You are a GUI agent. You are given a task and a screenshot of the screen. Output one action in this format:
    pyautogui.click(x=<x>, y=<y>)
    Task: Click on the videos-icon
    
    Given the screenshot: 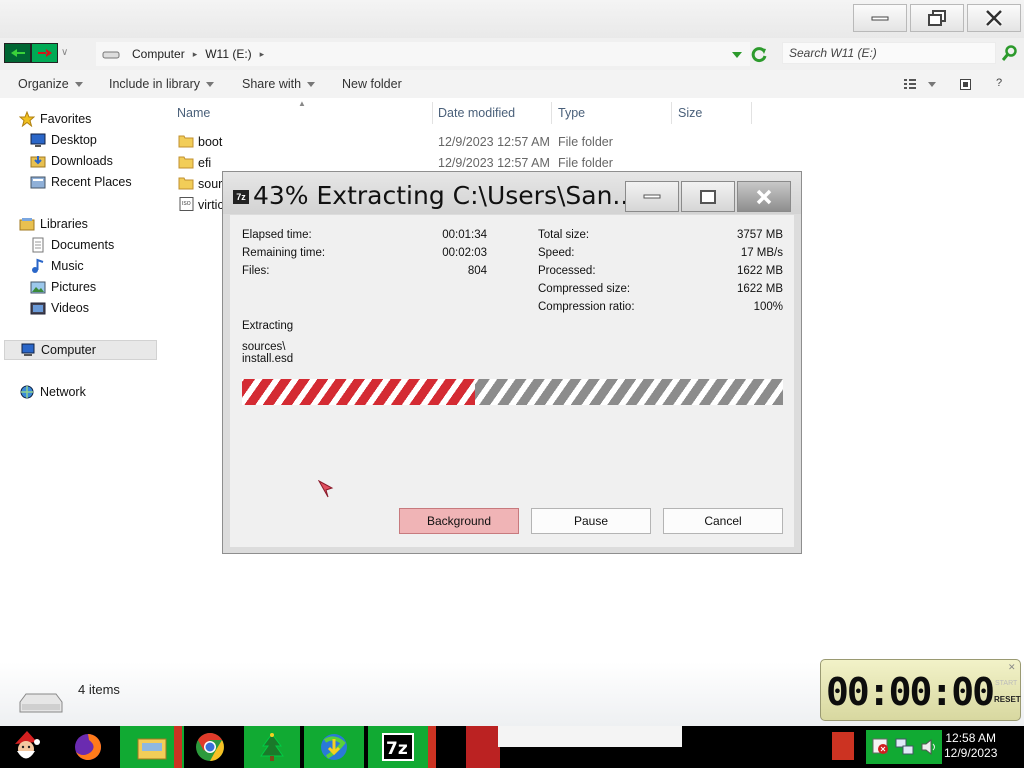 What is the action you would take?
    pyautogui.click(x=38, y=308)
    